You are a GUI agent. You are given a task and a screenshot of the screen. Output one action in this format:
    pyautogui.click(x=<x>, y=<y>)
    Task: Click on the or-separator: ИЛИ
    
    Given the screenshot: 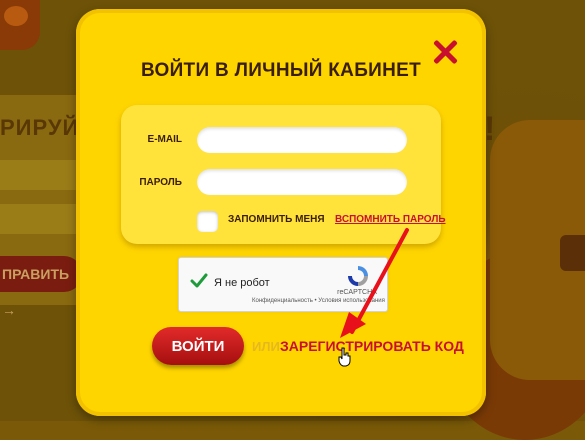 What is the action you would take?
    pyautogui.click(x=266, y=346)
    